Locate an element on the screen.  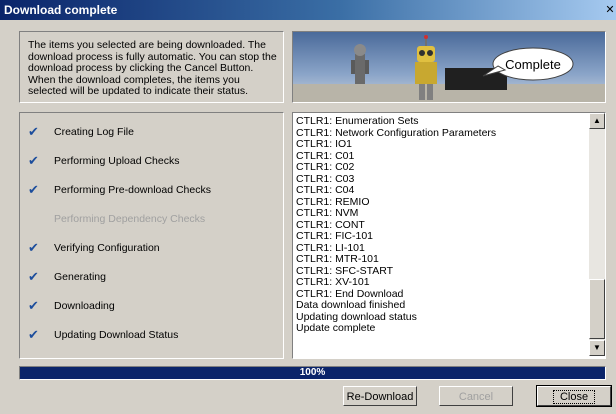
close-icon: ✕ is located at coordinates (610, 10).